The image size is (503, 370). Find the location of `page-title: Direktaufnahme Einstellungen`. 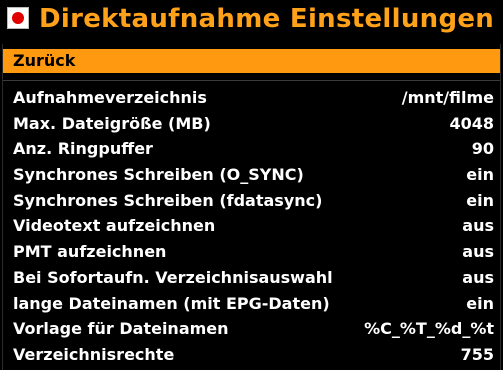

page-title: Direktaufnahme Einstellungen is located at coordinates (267, 19).